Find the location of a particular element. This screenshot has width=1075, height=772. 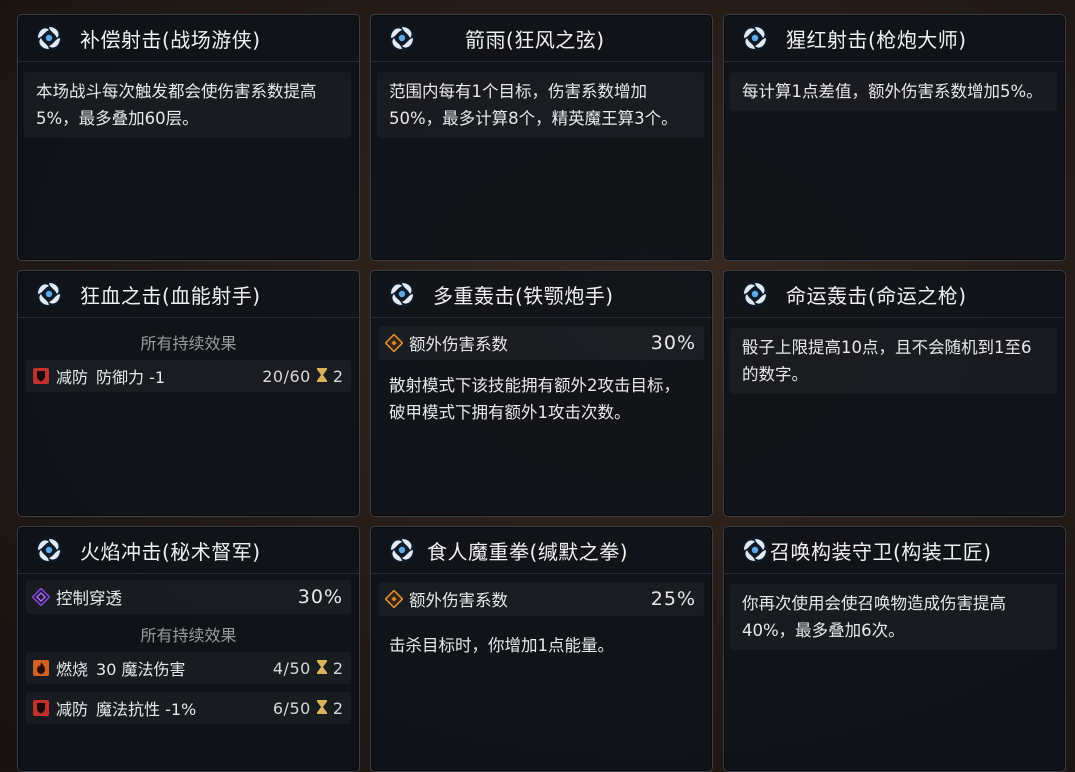

skill-description: 范围内每有1个目标，伤害系数增加50%，最多计算8个，精英魔王算3个。 is located at coordinates (540, 105).